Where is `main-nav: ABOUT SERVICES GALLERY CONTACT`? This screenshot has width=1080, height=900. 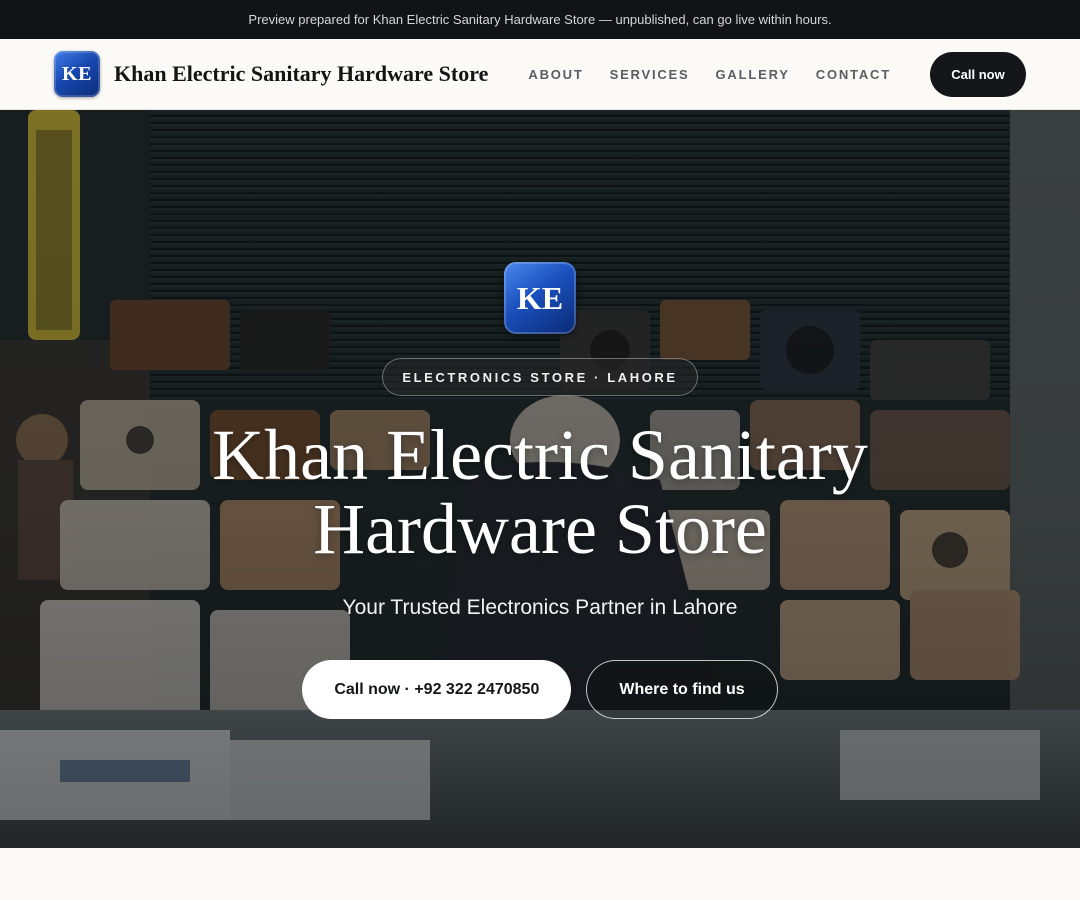 main-nav: ABOUT SERVICES GALLERY CONTACT is located at coordinates (709, 74).